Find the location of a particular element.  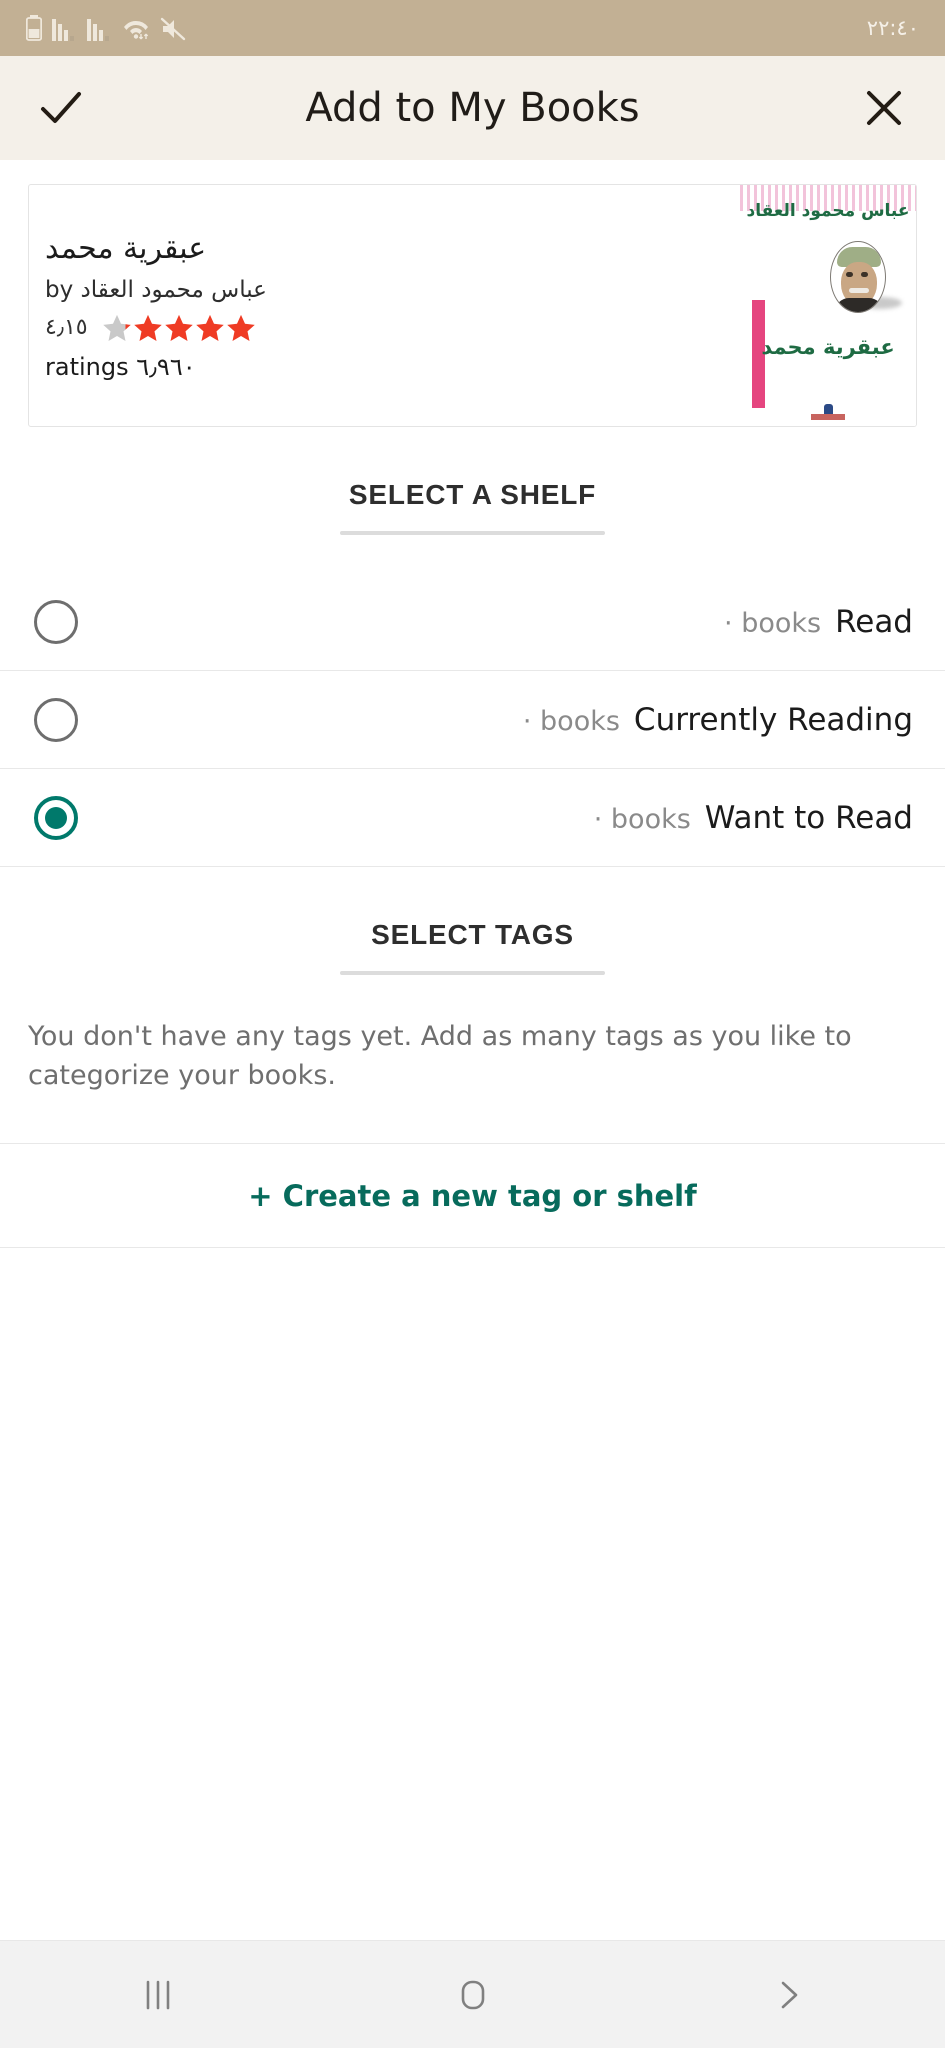

recents-icon is located at coordinates (158, 1995).